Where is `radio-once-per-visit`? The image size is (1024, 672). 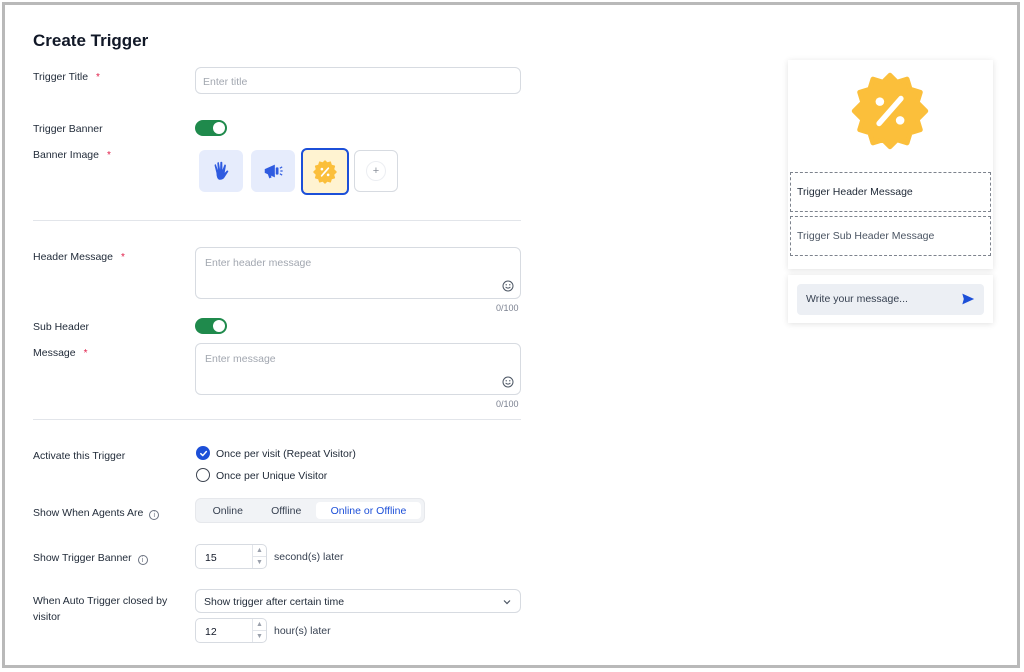 radio-once-per-visit is located at coordinates (203, 453).